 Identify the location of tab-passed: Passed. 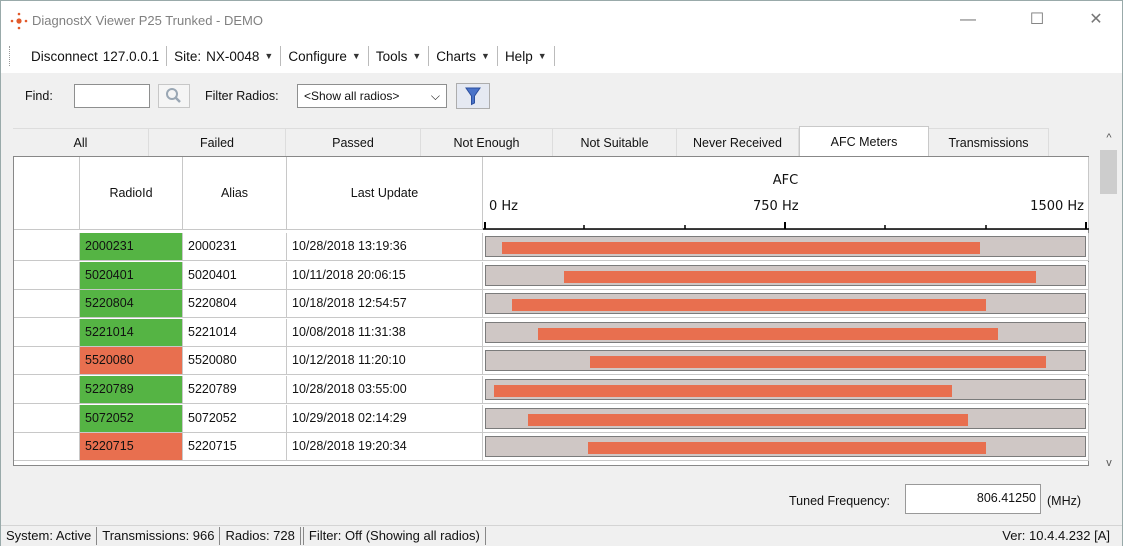
(353, 142).